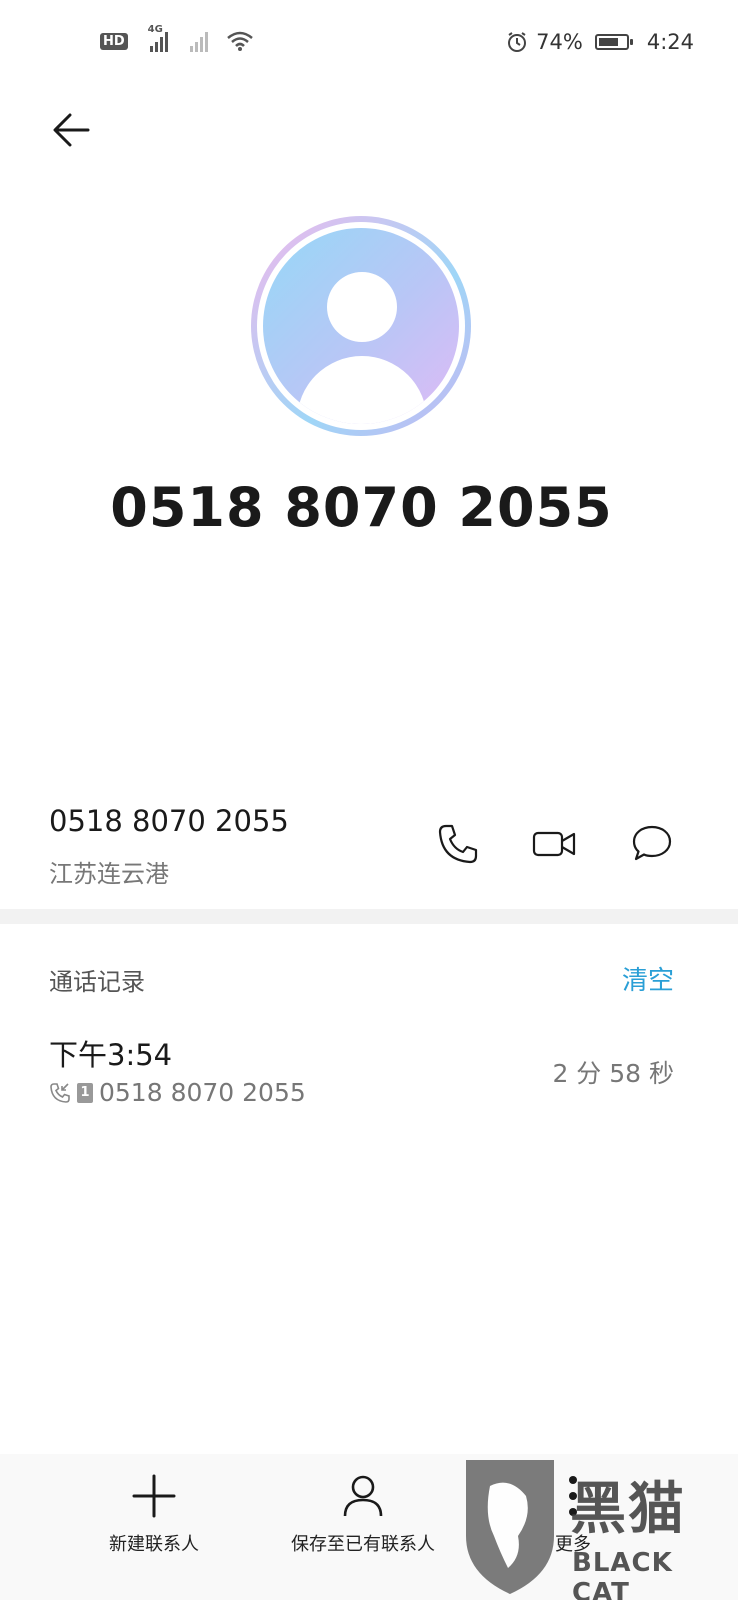  What do you see at coordinates (361, 507) in the screenshot?
I see `page-title-number: 0518 8070 2055` at bounding box center [361, 507].